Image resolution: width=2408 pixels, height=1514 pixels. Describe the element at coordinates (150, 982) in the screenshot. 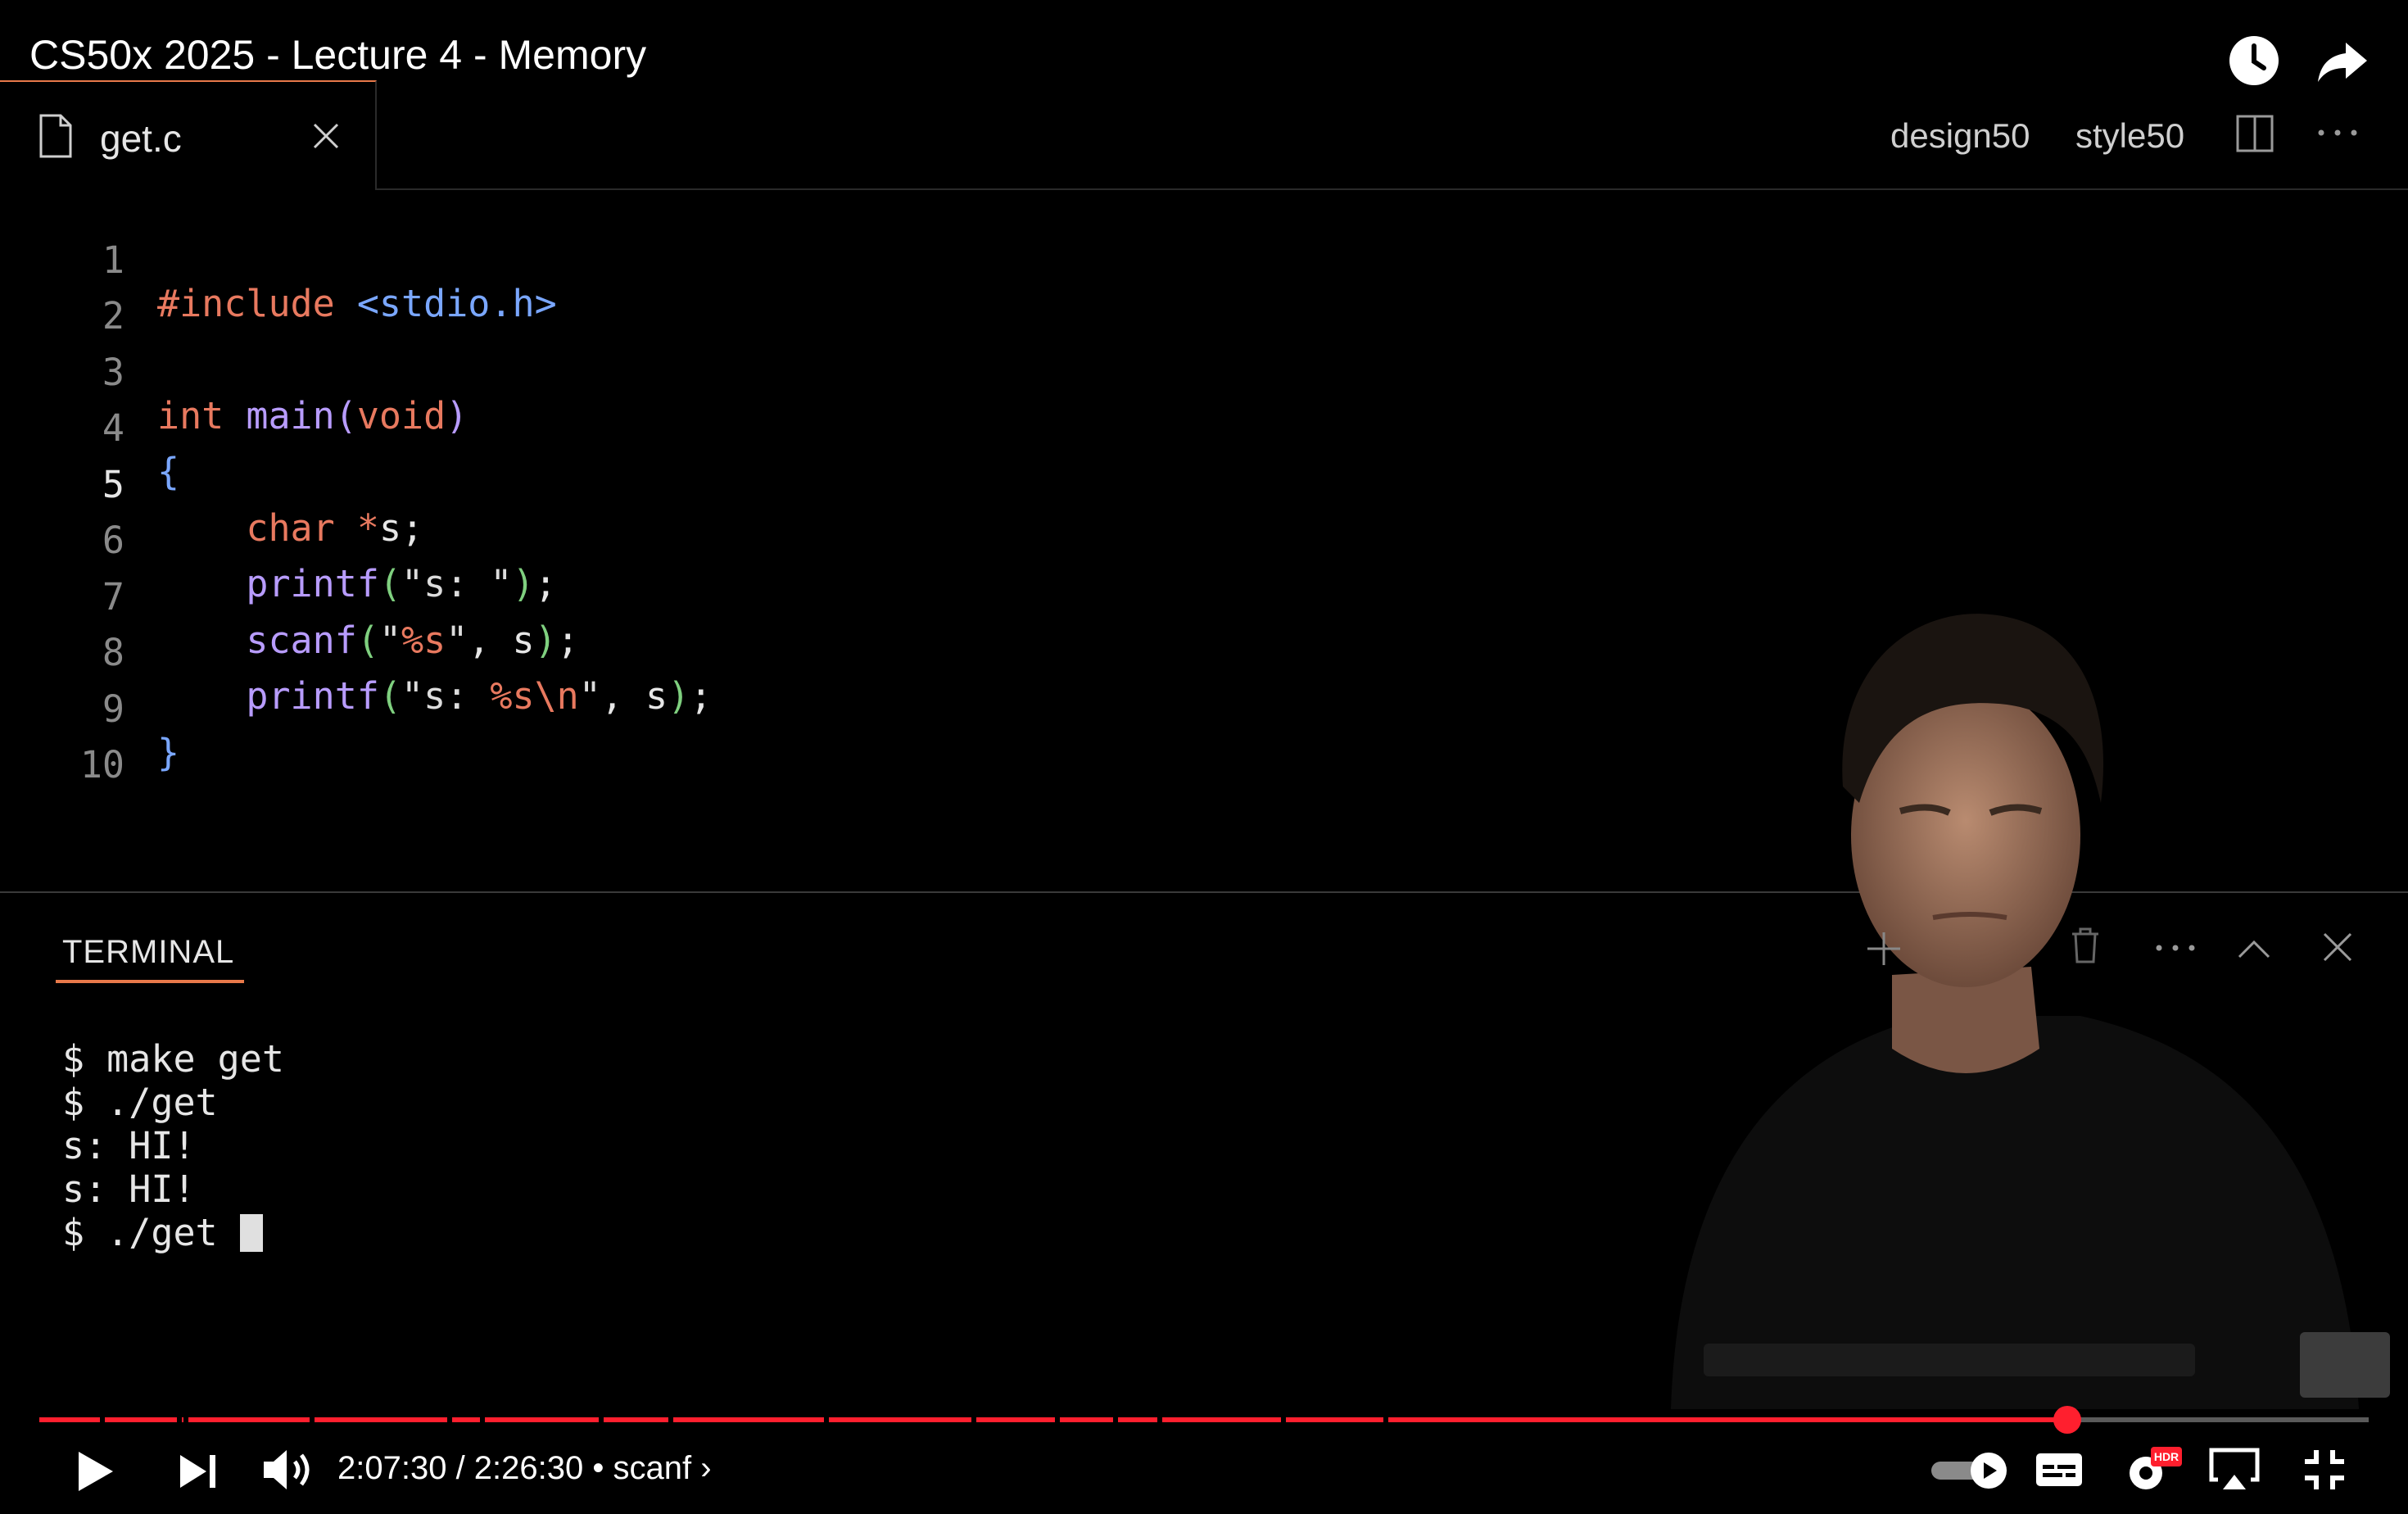

I see `active-tab-indicator` at that location.